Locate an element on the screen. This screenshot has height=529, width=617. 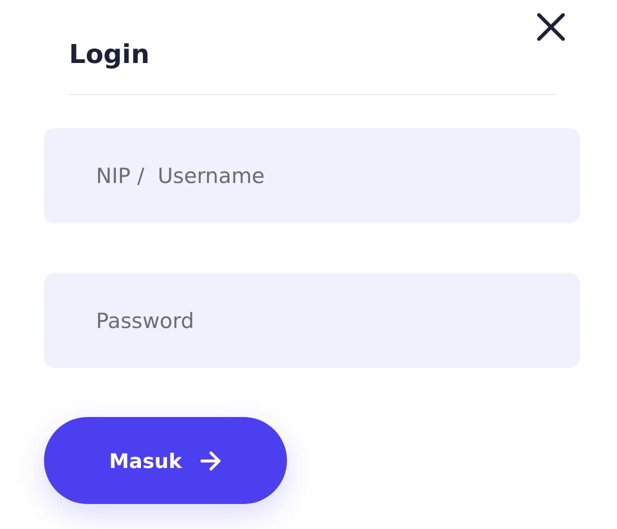
login-title: Login is located at coordinates (109, 55).